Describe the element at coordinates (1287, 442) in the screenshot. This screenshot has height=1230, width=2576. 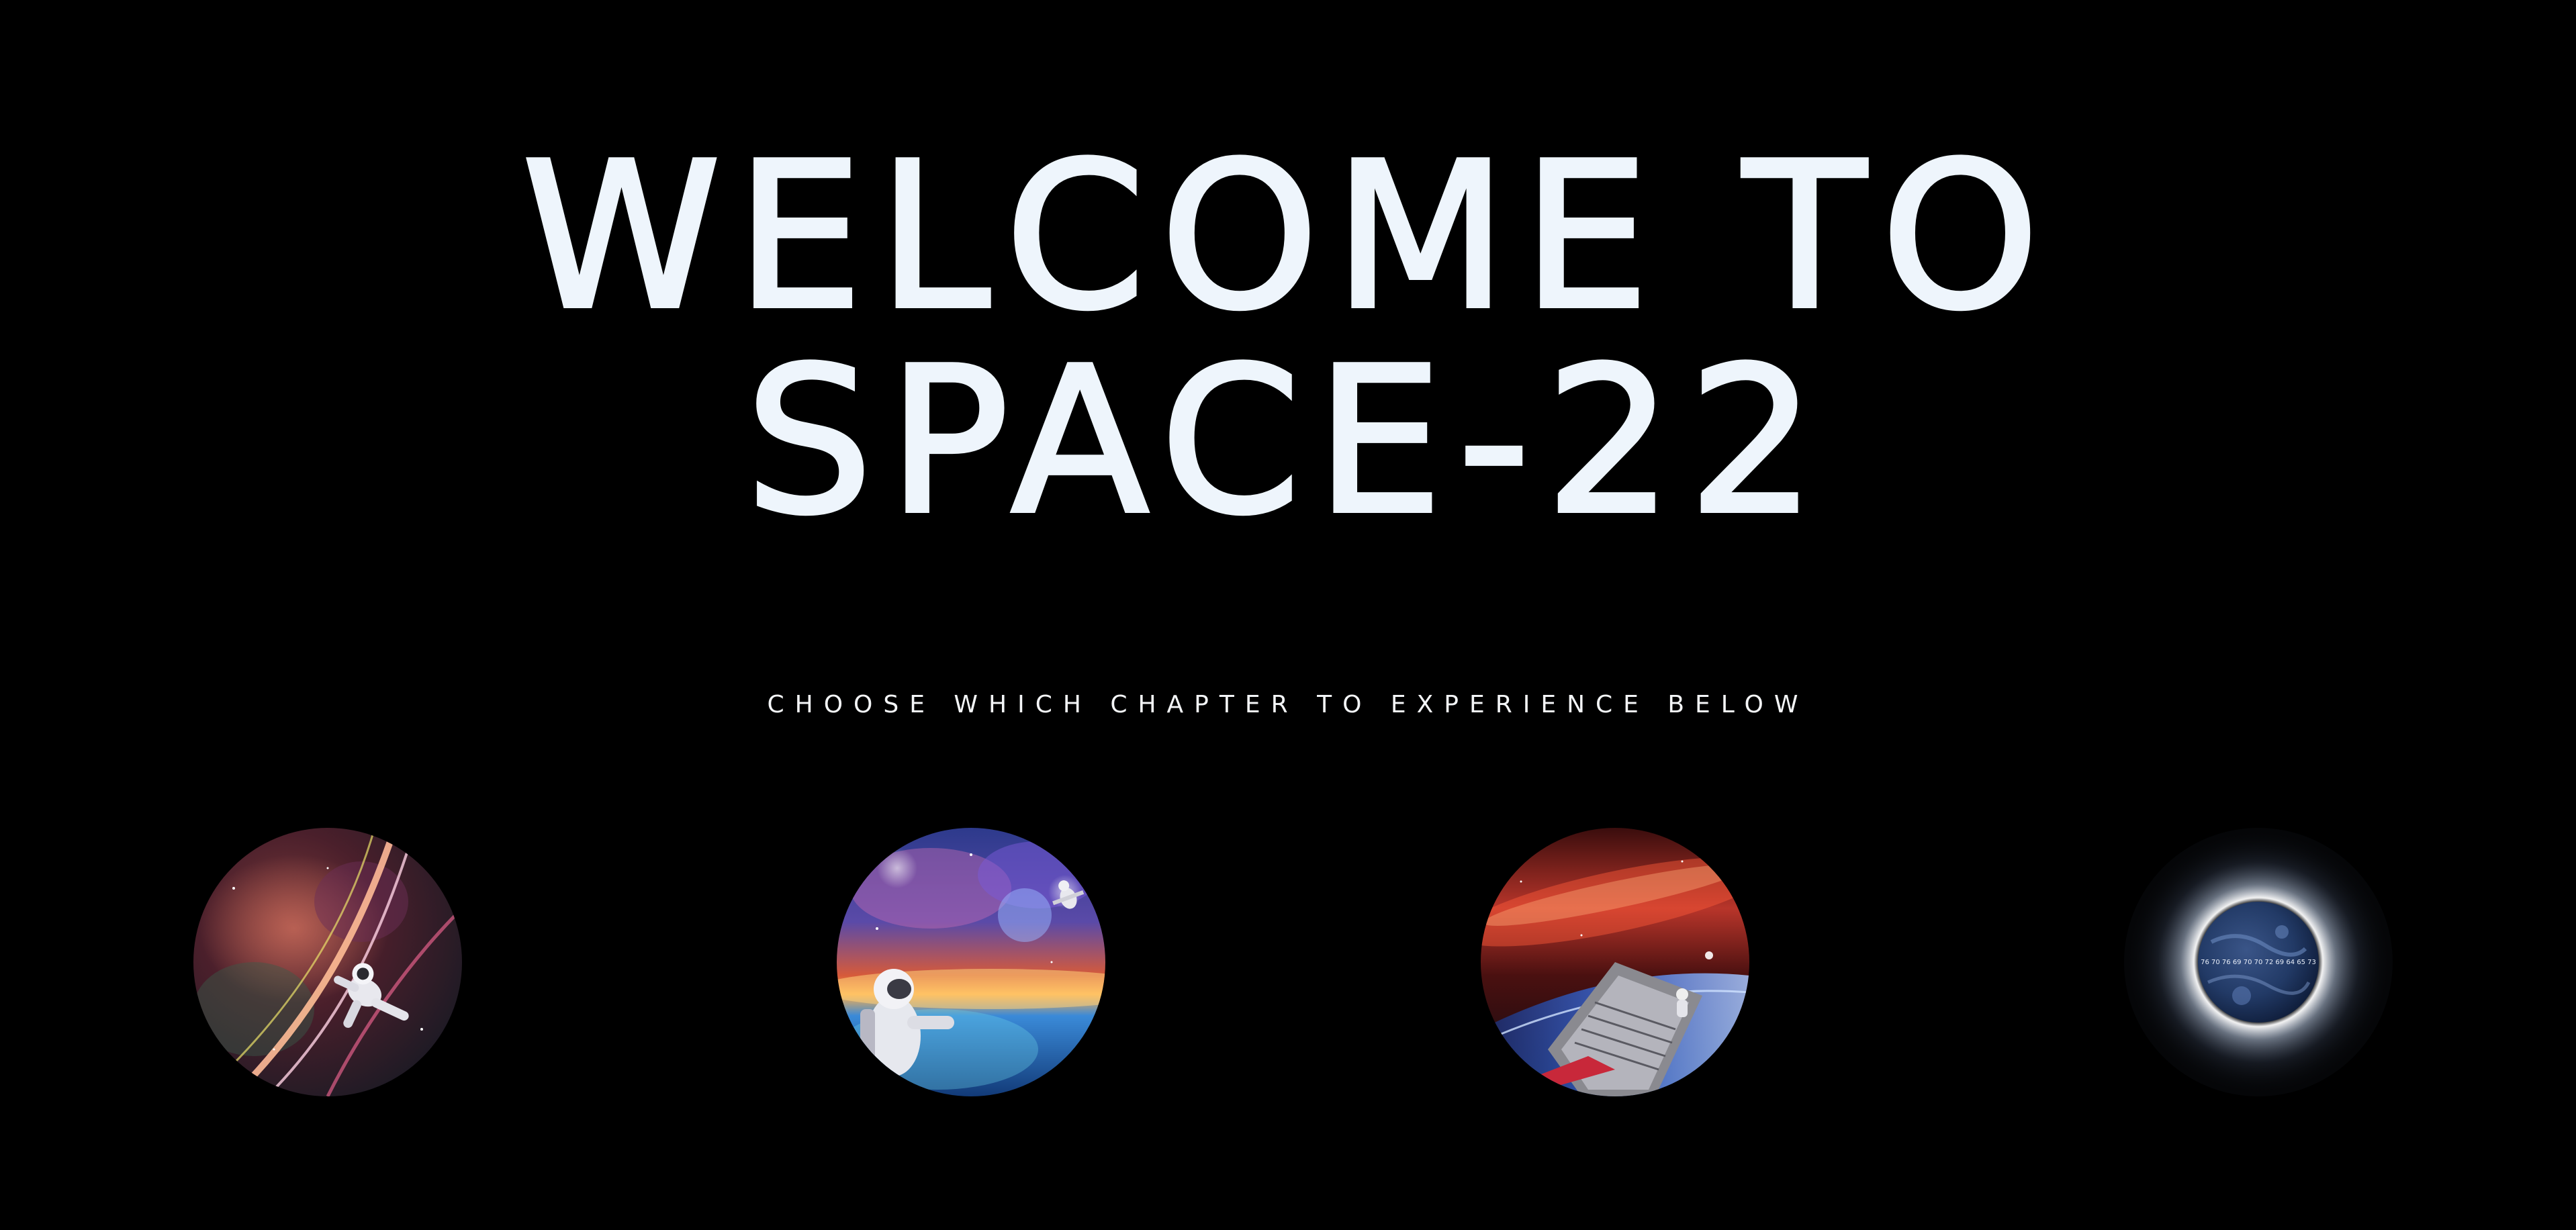
I see `title-line-2: SPACE-22` at that location.